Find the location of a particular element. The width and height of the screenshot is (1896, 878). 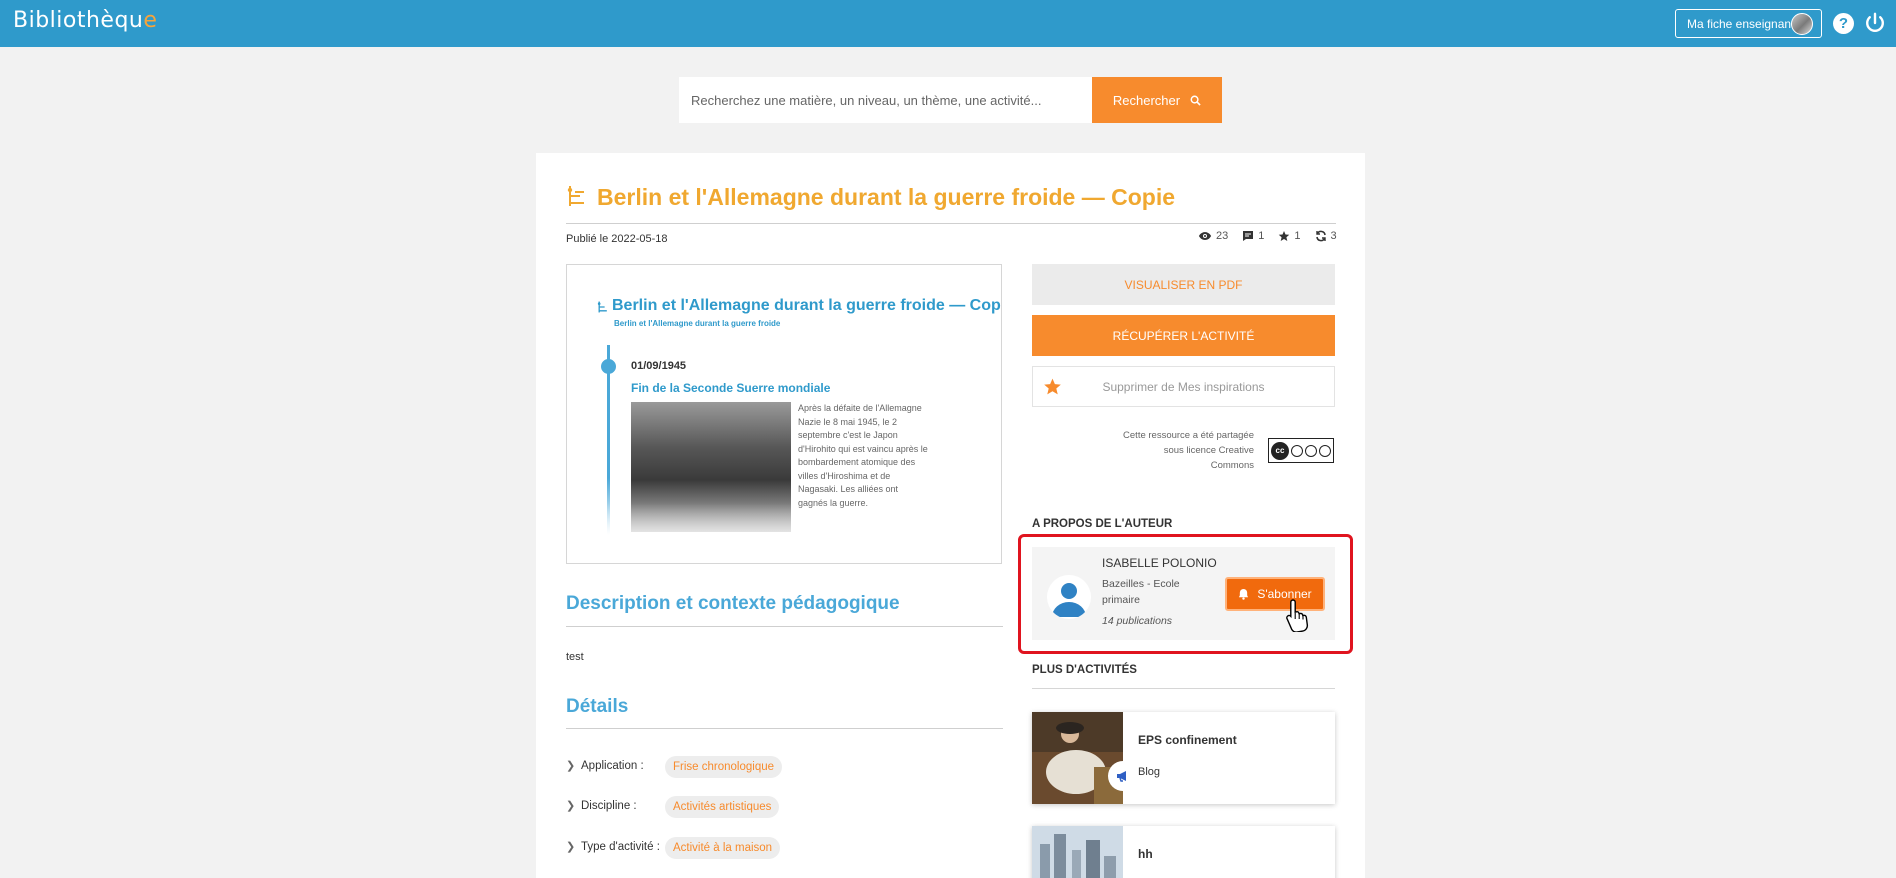

about-author-heading: A PROPOS DE L'AUTEUR is located at coordinates (1102, 524).